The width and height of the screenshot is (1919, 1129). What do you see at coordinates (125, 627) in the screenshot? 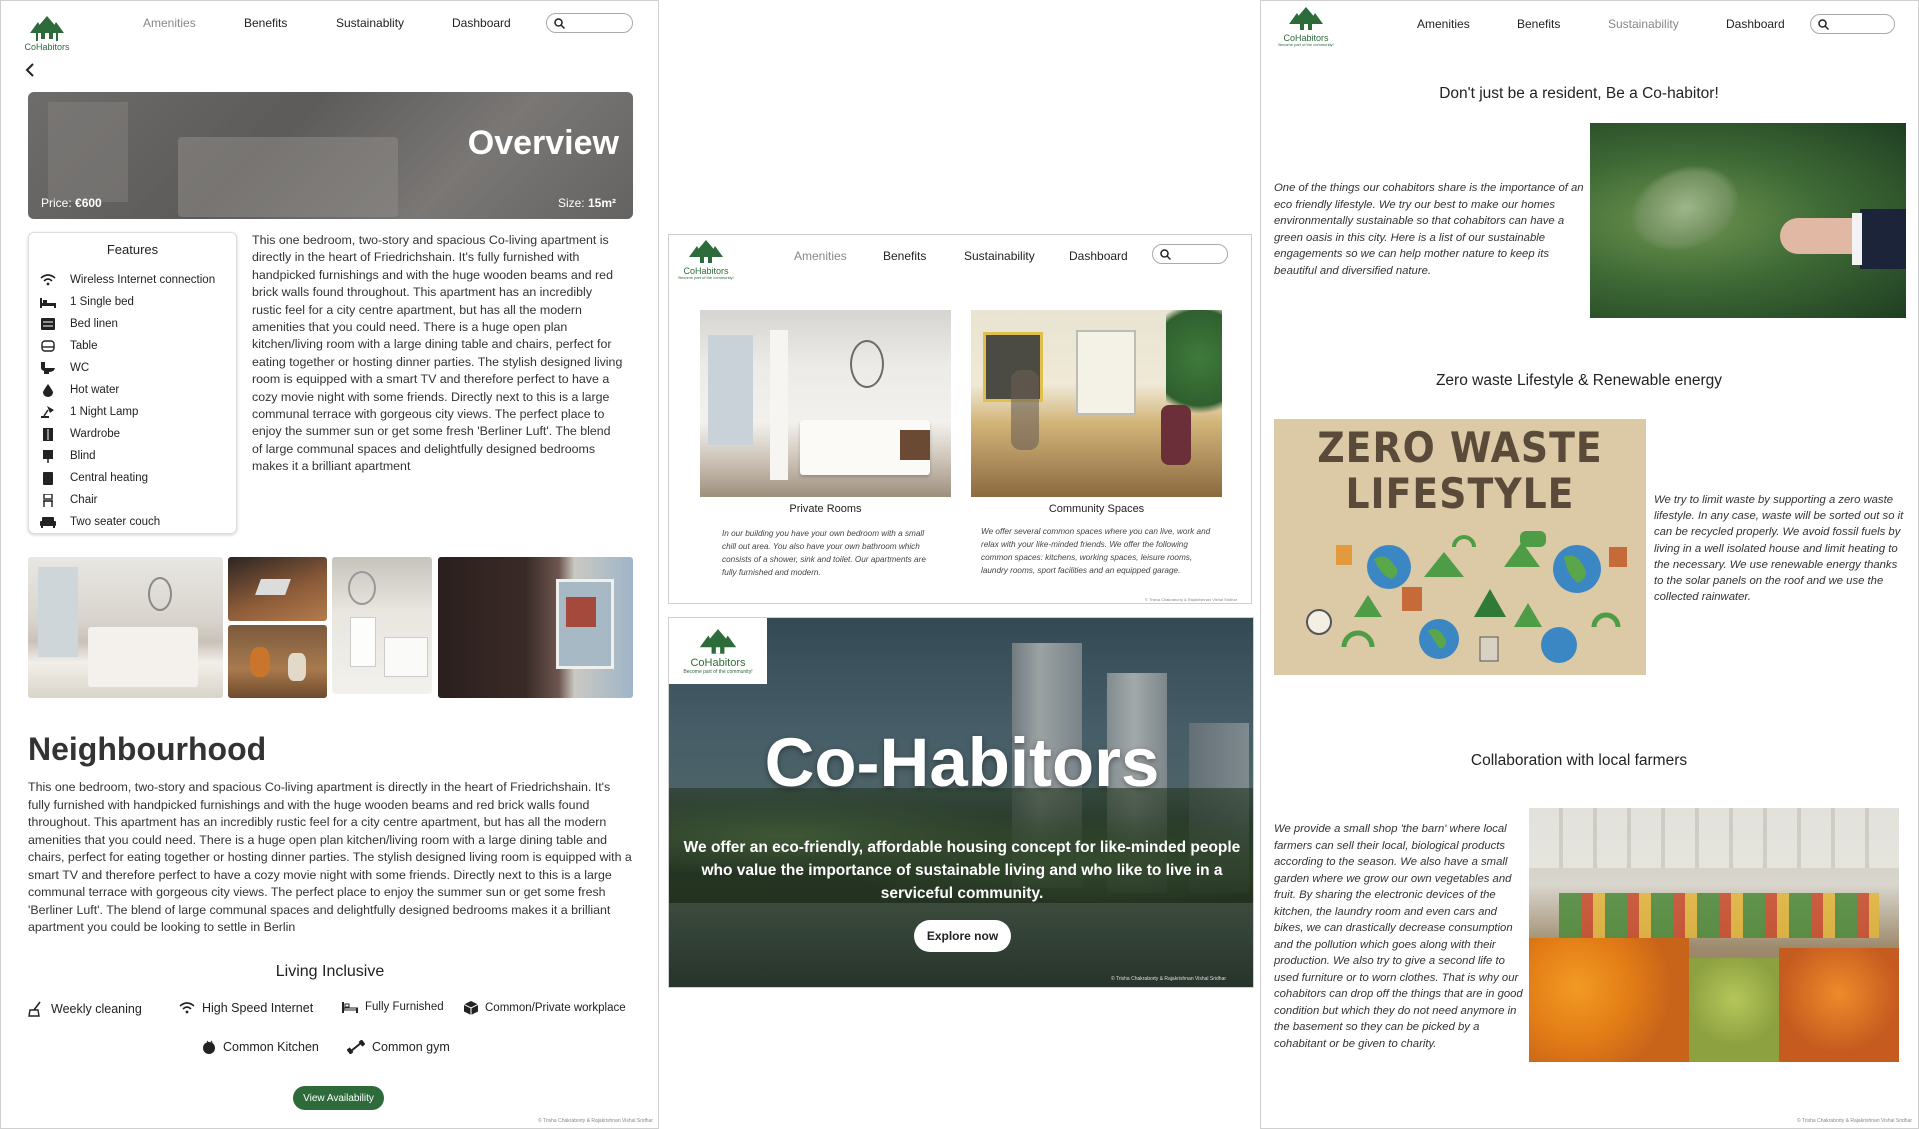
I see `gallery-photo-bedroom` at bounding box center [125, 627].